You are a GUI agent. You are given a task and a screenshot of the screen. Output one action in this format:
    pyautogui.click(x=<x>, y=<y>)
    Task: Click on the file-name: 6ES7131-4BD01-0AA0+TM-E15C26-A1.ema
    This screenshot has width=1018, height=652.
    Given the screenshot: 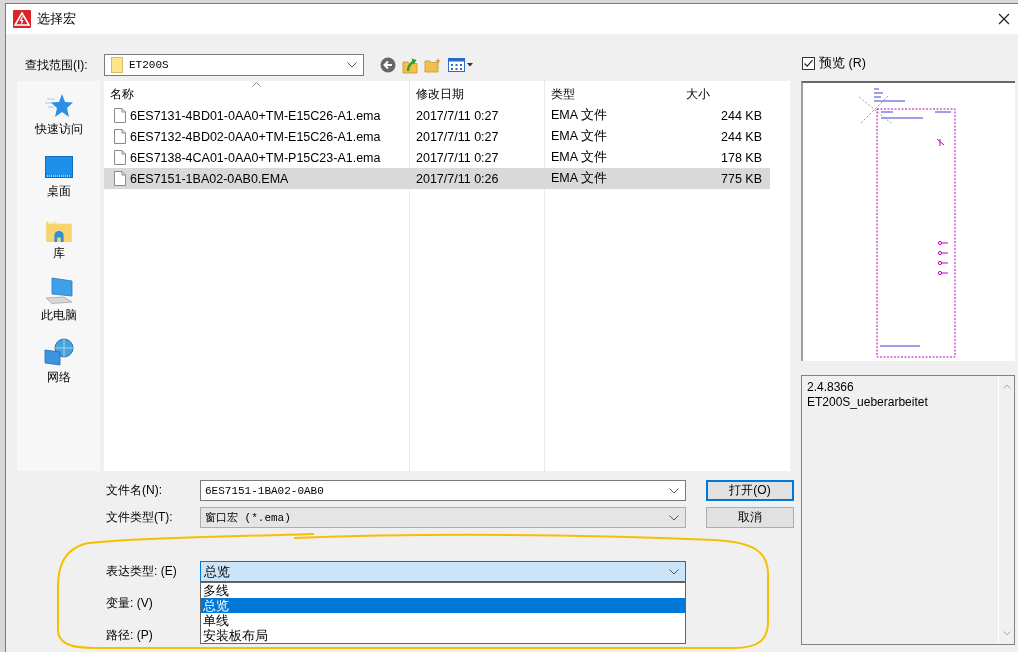 What is the action you would take?
    pyautogui.click(x=255, y=115)
    